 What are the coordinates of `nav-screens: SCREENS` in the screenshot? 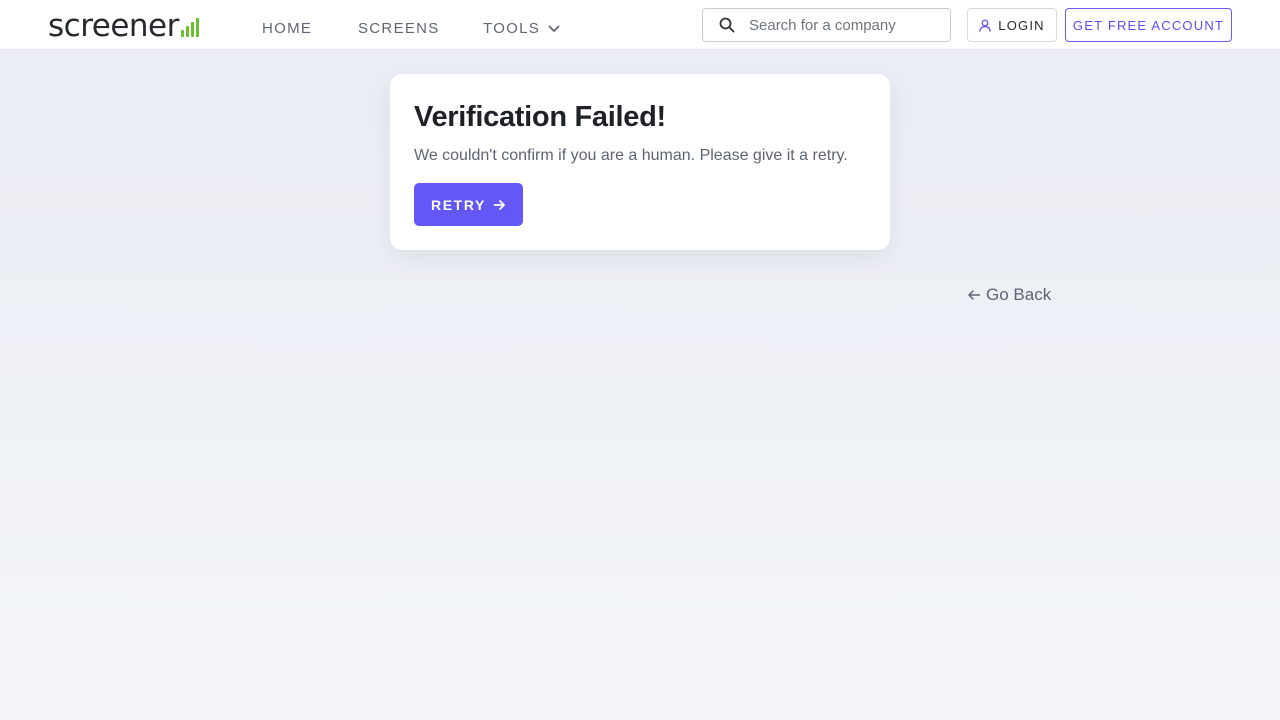 It's located at (399, 29).